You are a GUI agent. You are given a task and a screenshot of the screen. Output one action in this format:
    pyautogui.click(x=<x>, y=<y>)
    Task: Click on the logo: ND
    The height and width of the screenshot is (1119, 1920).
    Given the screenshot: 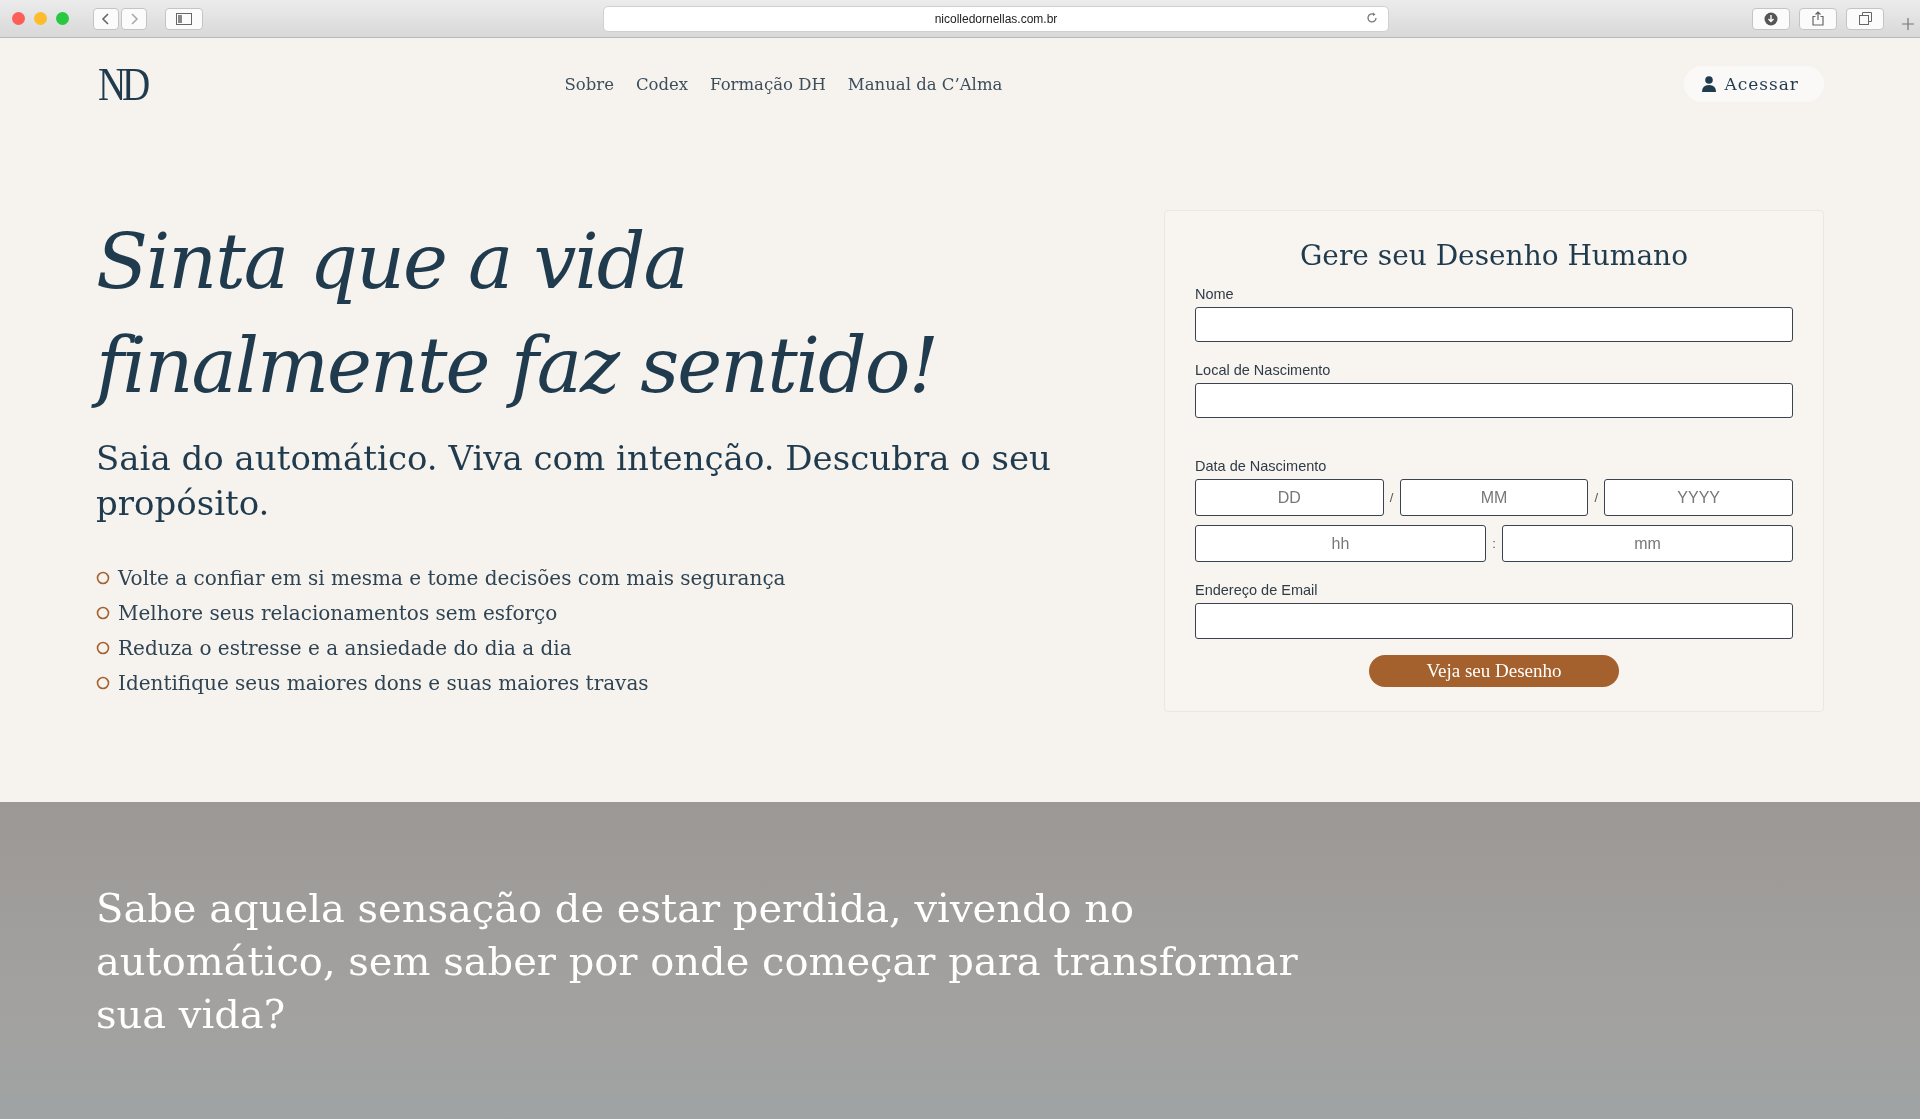 What is the action you would take?
    pyautogui.click(x=122, y=84)
    